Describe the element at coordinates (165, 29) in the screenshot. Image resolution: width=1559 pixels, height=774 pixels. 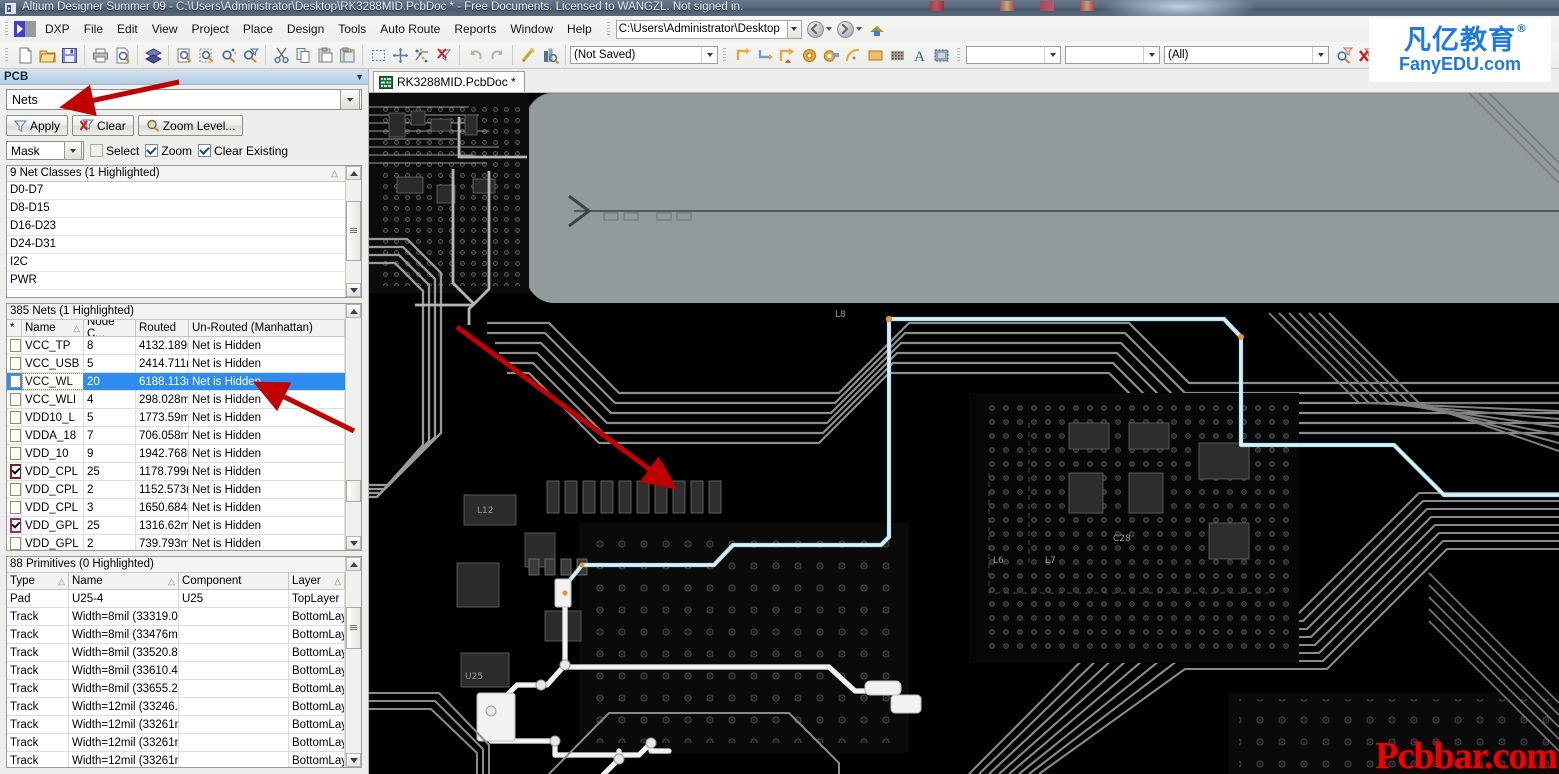
I see `menu-item-view: View` at that location.